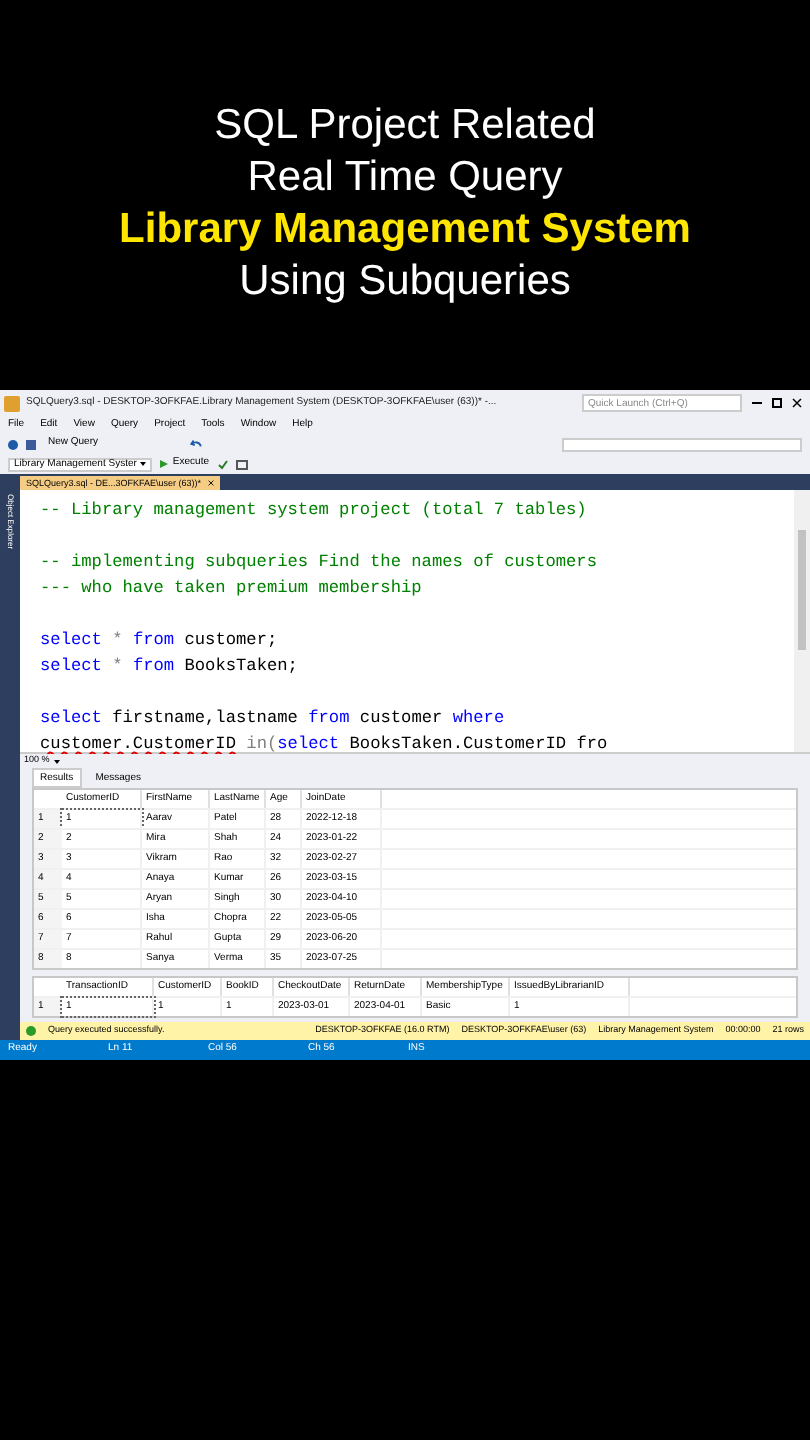  Describe the element at coordinates (405, 126) in the screenshot. I see `headline-text: SQL Project Related` at that location.